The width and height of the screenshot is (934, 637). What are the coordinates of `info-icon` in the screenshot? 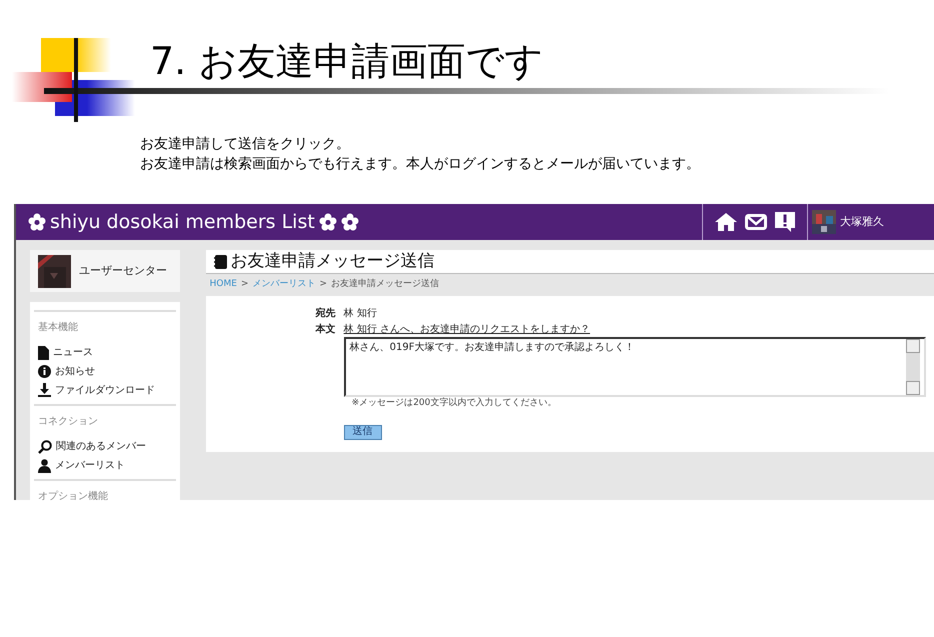 It's located at (44, 371).